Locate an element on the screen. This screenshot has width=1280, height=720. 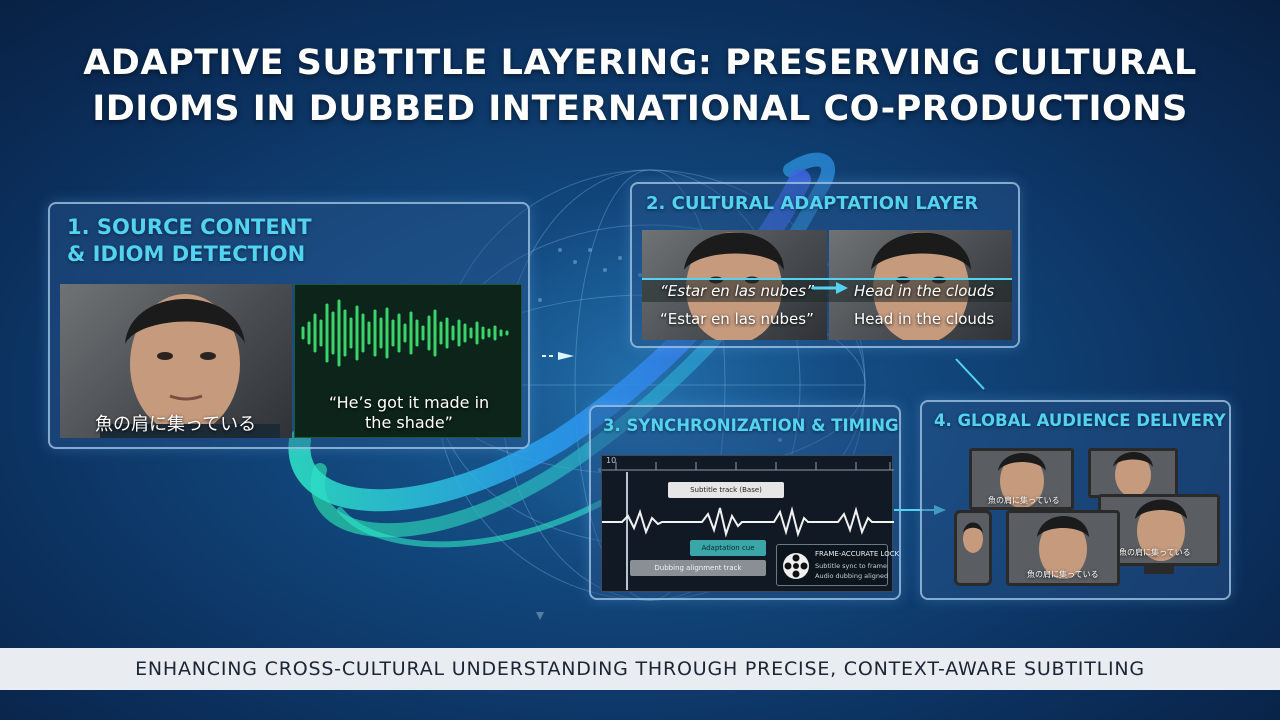
japanese-subtitle: 魚の肩に集っている is located at coordinates (176, 424).